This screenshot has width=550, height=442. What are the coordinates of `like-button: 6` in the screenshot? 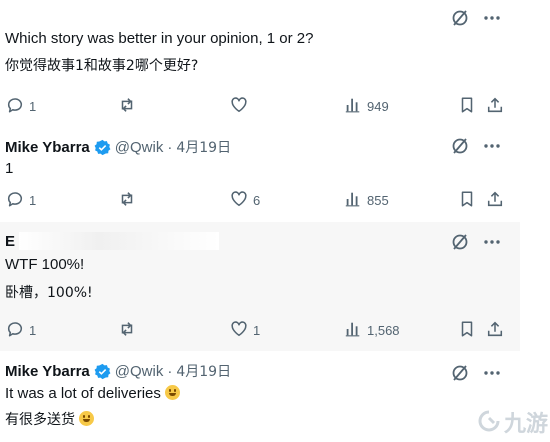 It's located at (245, 200).